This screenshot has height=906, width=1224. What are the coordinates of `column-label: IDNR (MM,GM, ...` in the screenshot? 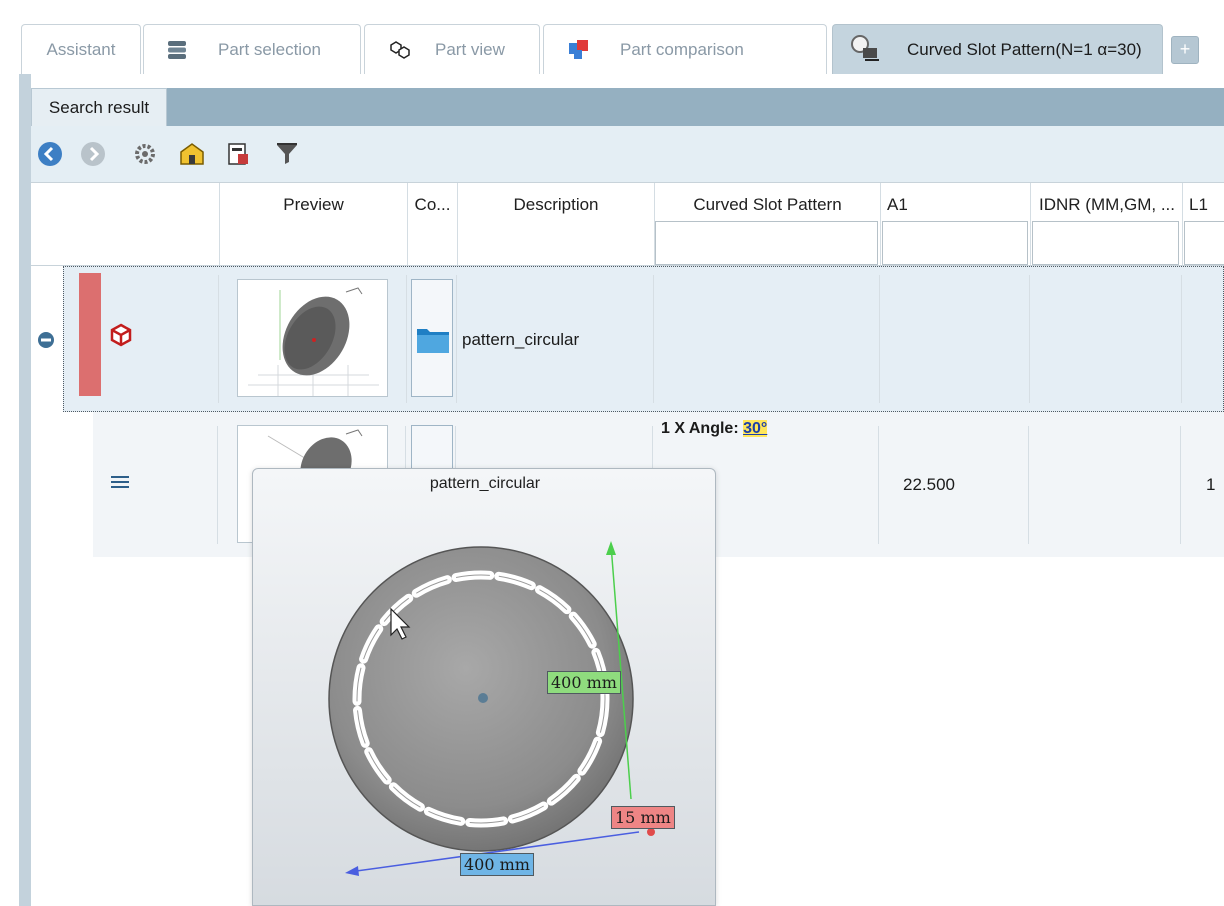 It's located at (1107, 204).